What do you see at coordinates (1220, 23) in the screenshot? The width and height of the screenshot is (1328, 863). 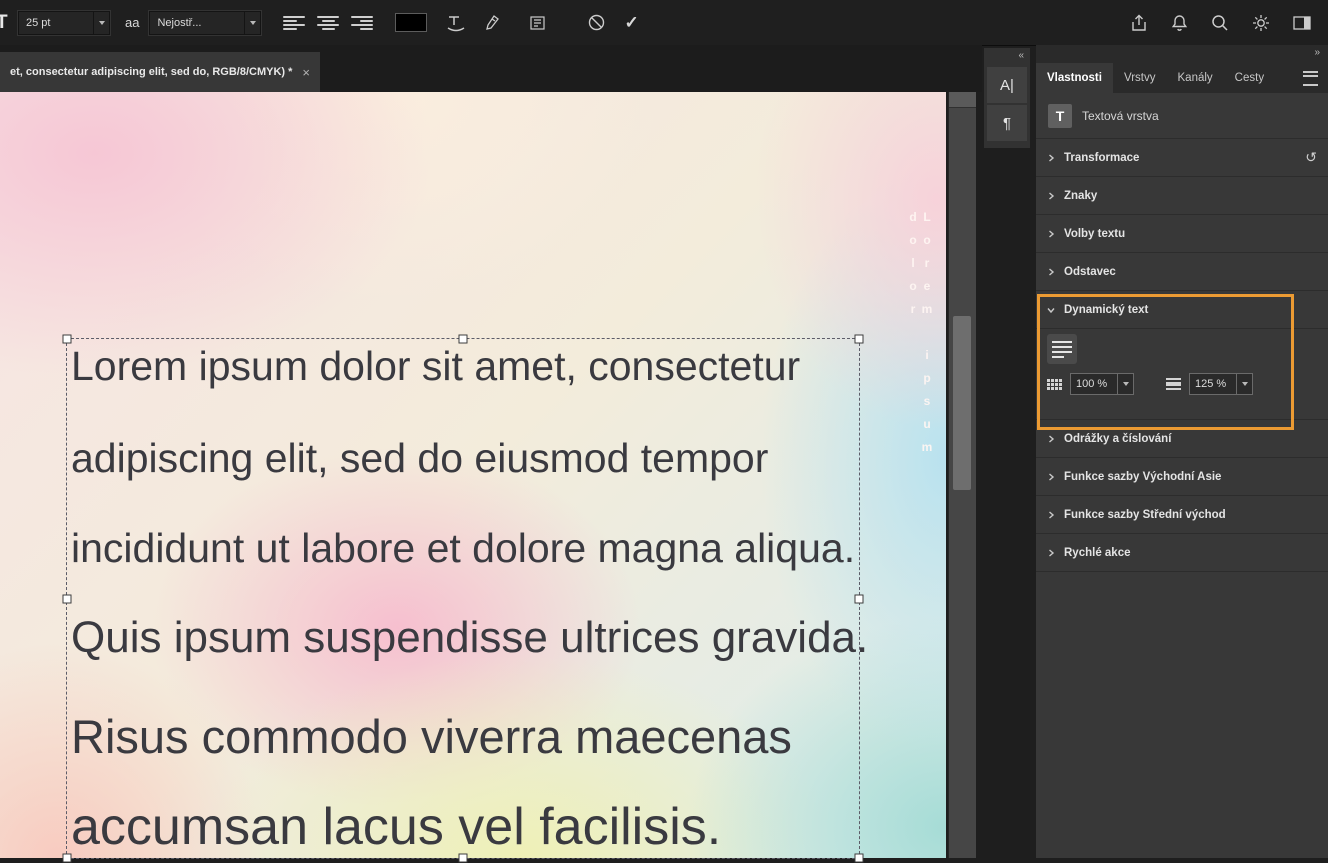 I see `search-icon` at bounding box center [1220, 23].